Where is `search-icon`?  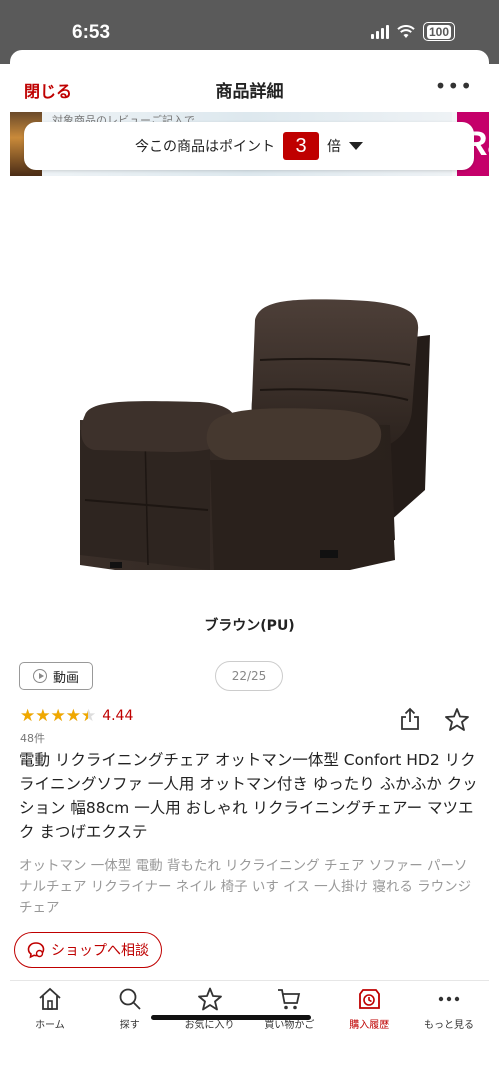 search-icon is located at coordinates (130, 999).